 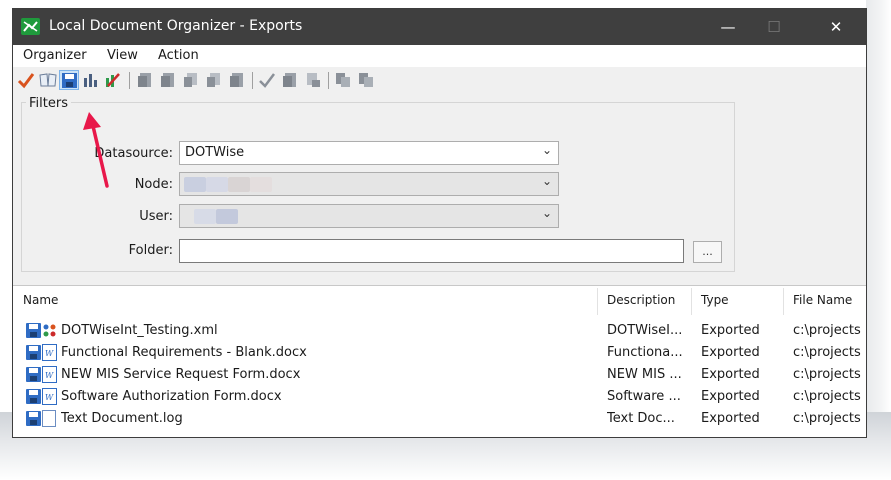 What do you see at coordinates (150, 250) in the screenshot?
I see `folder-label: Folder:` at bounding box center [150, 250].